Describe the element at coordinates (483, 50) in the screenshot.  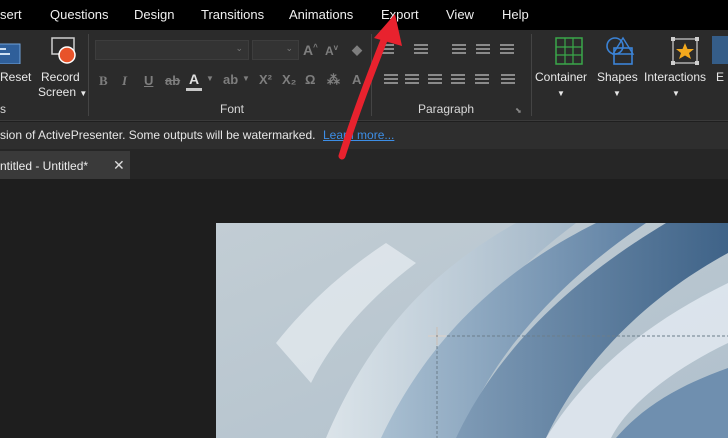
I see `increase-indent-icon` at that location.